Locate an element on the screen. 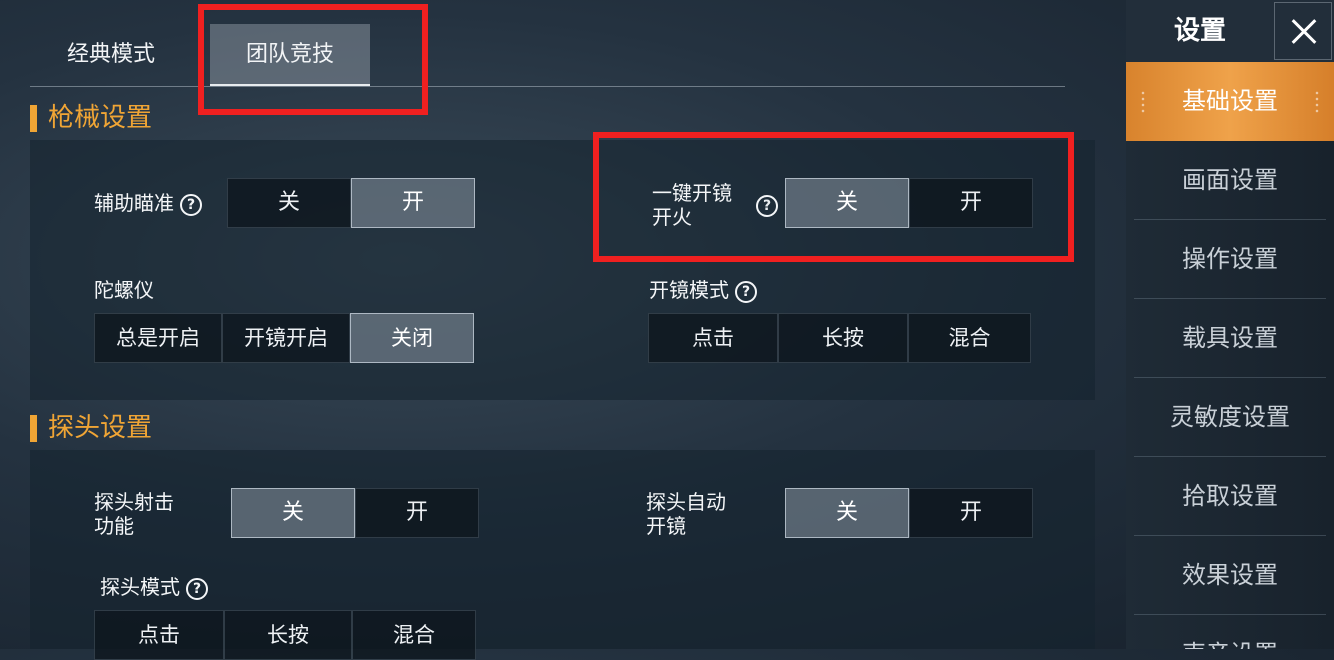 This screenshot has width=1334, height=660. peek-mode-tap: 点击 is located at coordinates (159, 635).